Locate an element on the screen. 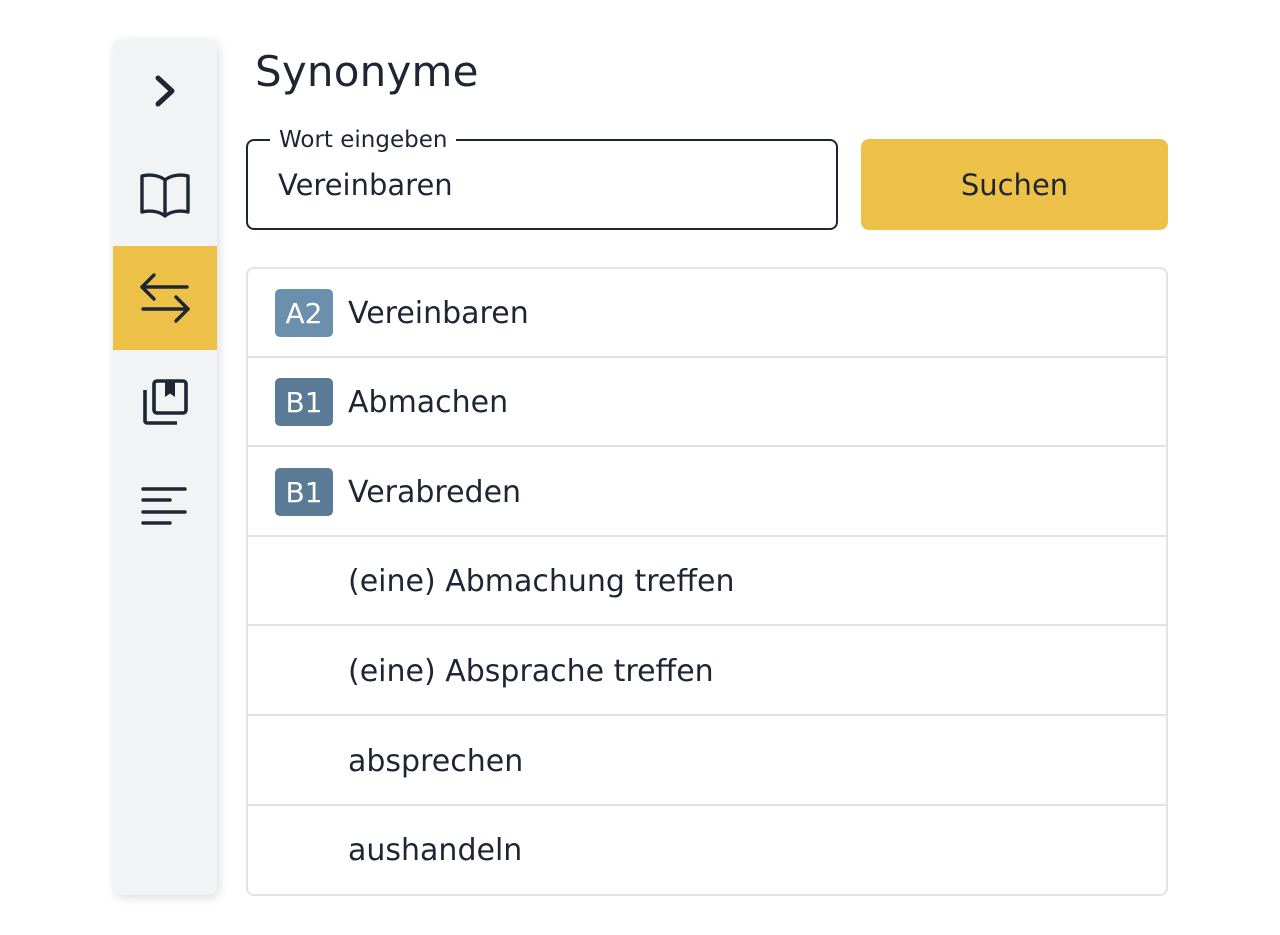  sidebar-item-collections is located at coordinates (165, 402).